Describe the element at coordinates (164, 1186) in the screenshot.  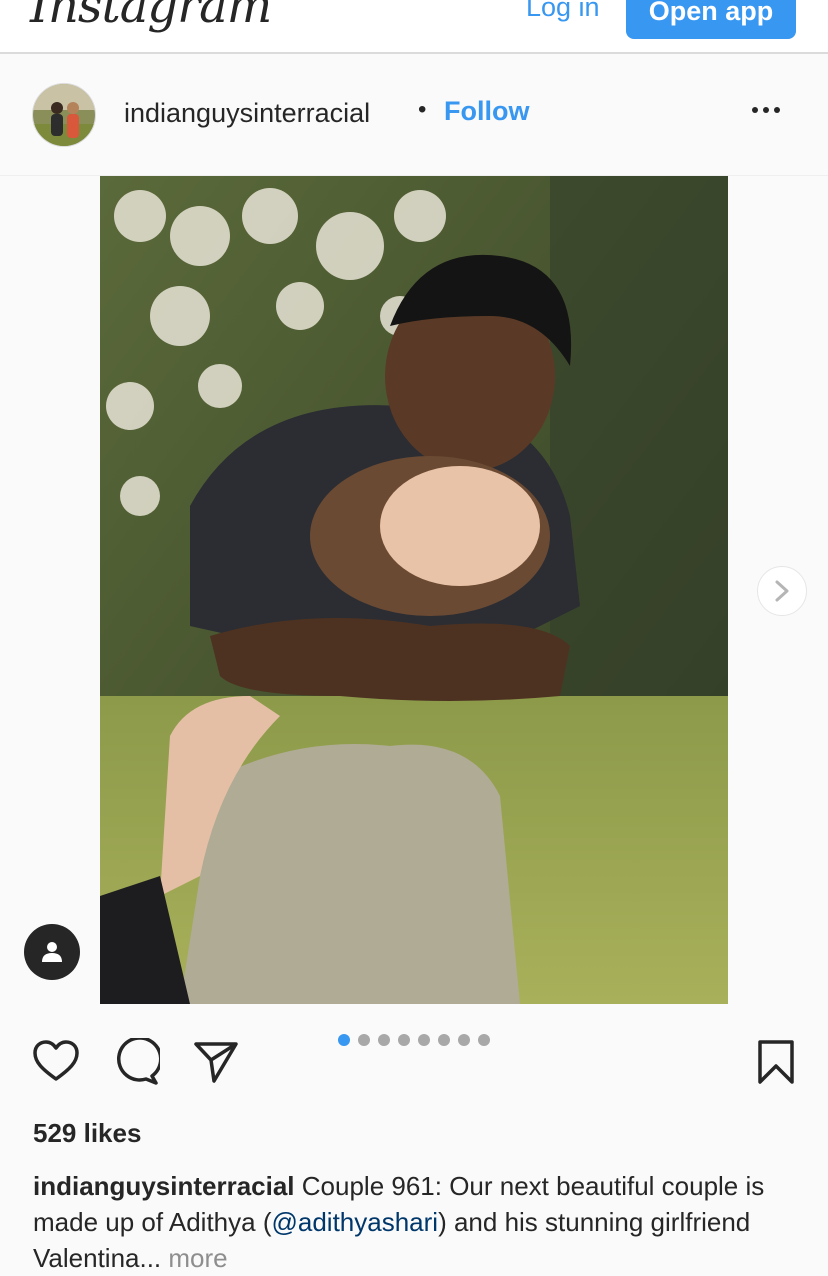
I see `caption-username: indianguysinterracial` at that location.